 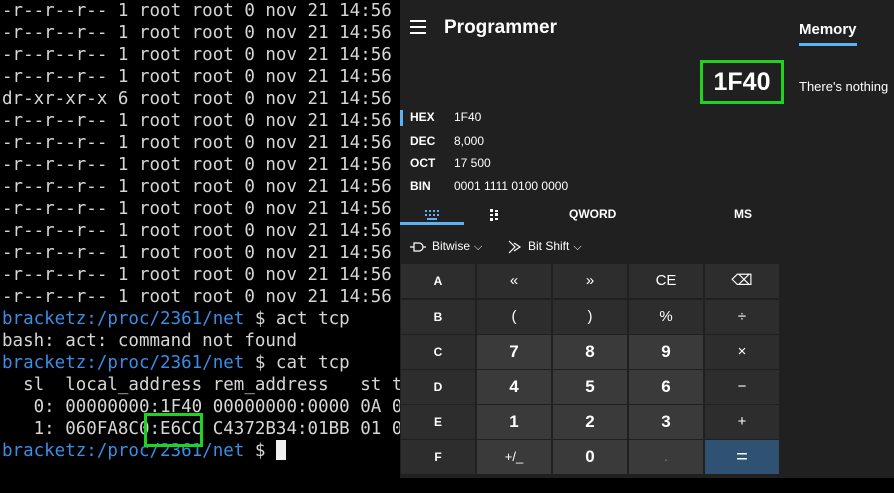 What do you see at coordinates (445, 117) in the screenshot?
I see `radix-hex: HEX 1F40` at bounding box center [445, 117].